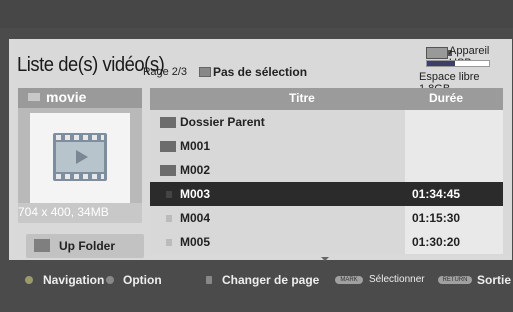 The height and width of the screenshot is (312, 513). What do you see at coordinates (441, 63) in the screenshot?
I see `usb-usage-fill` at bounding box center [441, 63].